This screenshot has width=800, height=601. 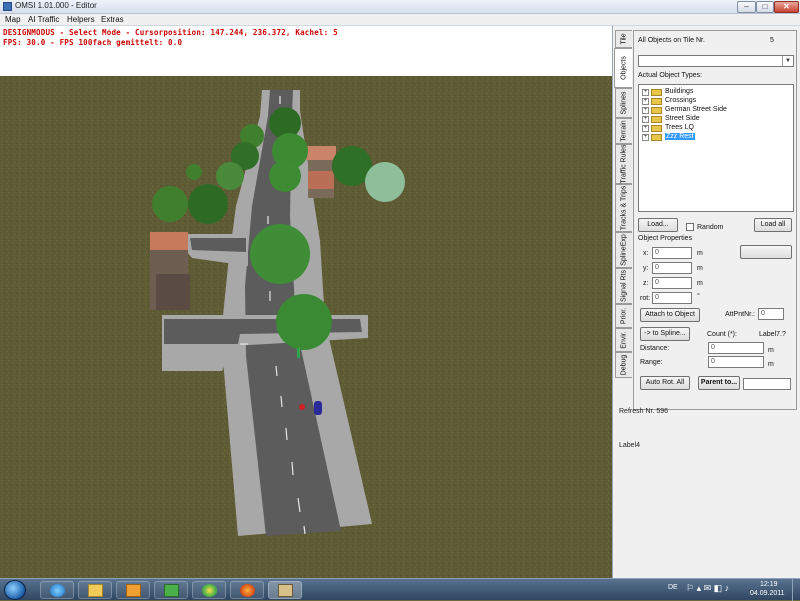 I want to click on tab-envir: Envir., so click(x=623, y=340).